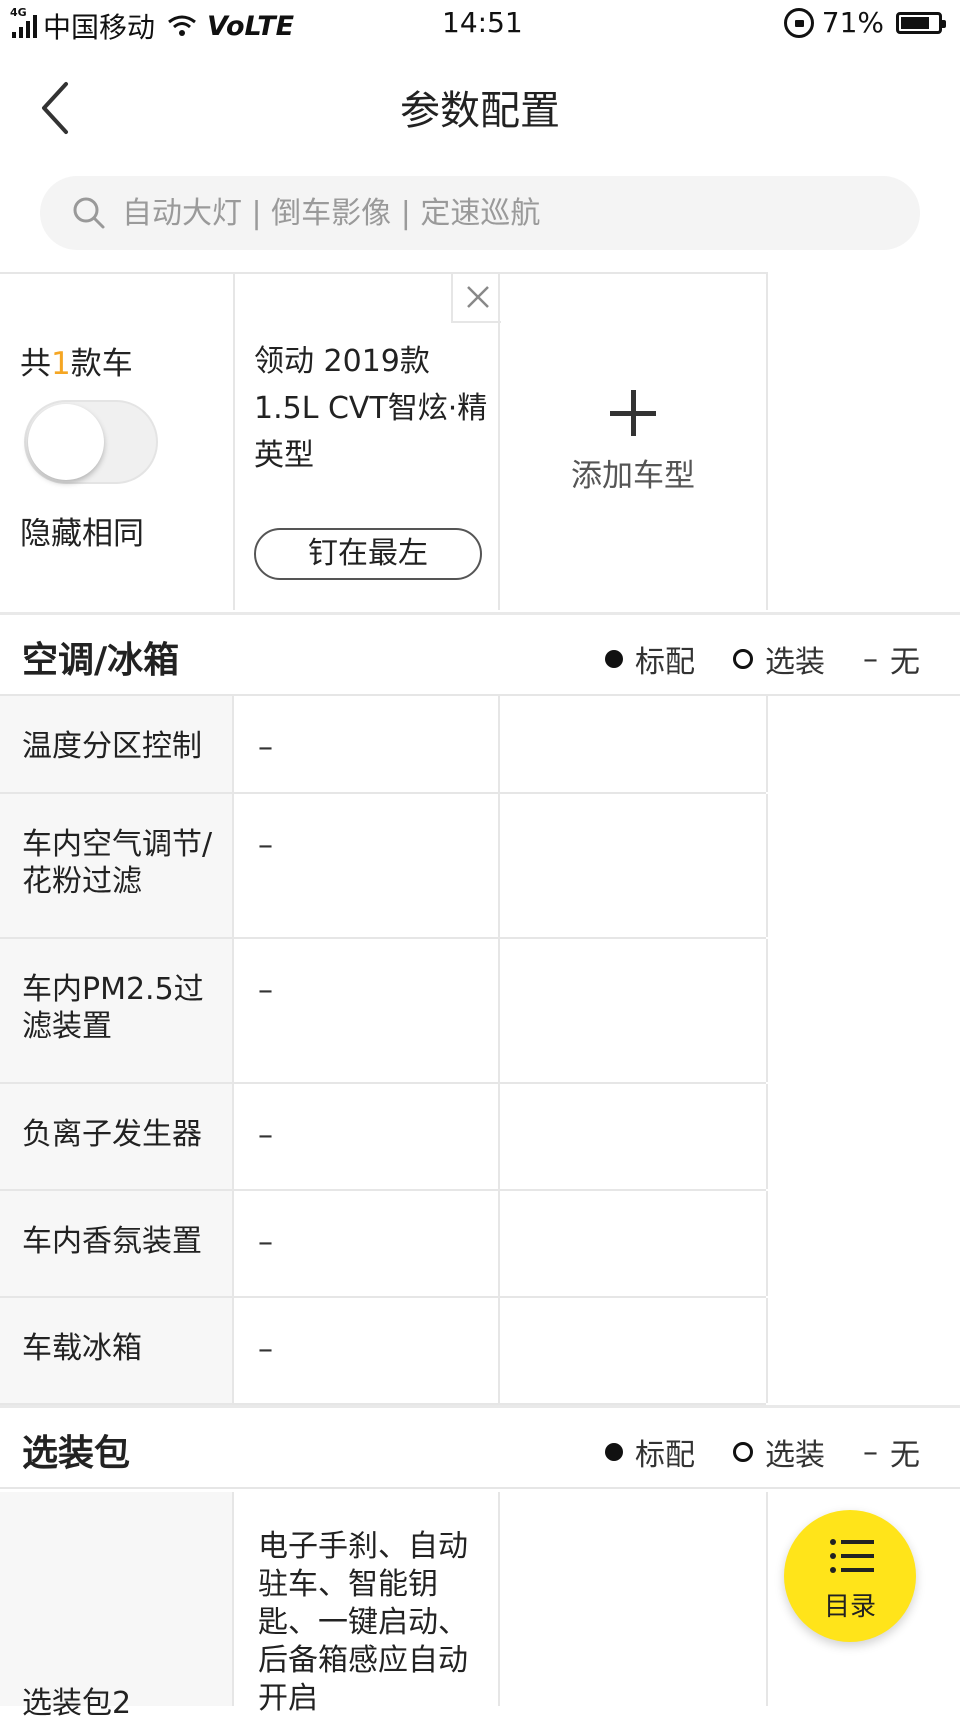 This screenshot has height=1722, width=960. I want to click on catalog-button: 目录, so click(850, 1576).